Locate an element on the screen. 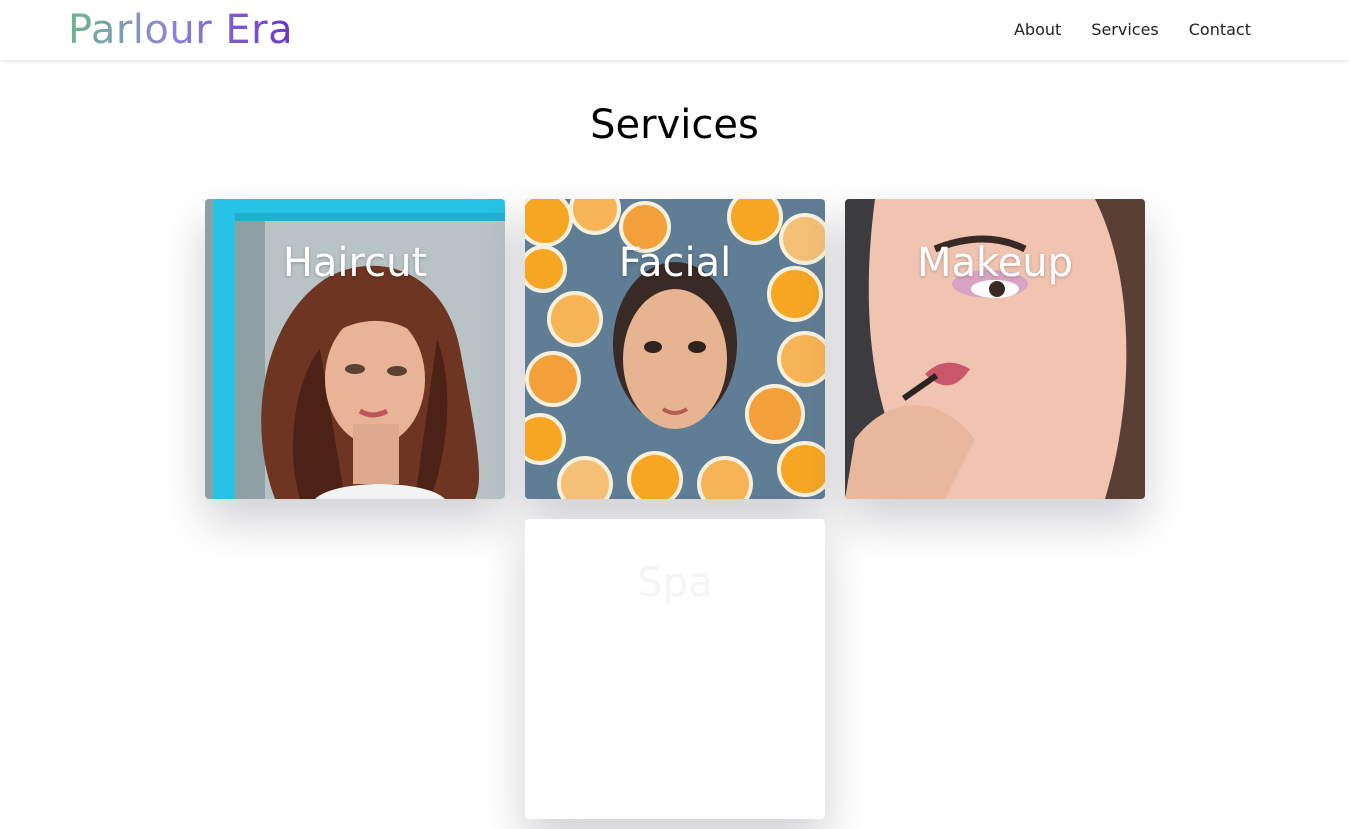 Image resolution: width=1349 pixels, height=829 pixels. navbar: Parlour Era About Services Contact is located at coordinates (674, 30).